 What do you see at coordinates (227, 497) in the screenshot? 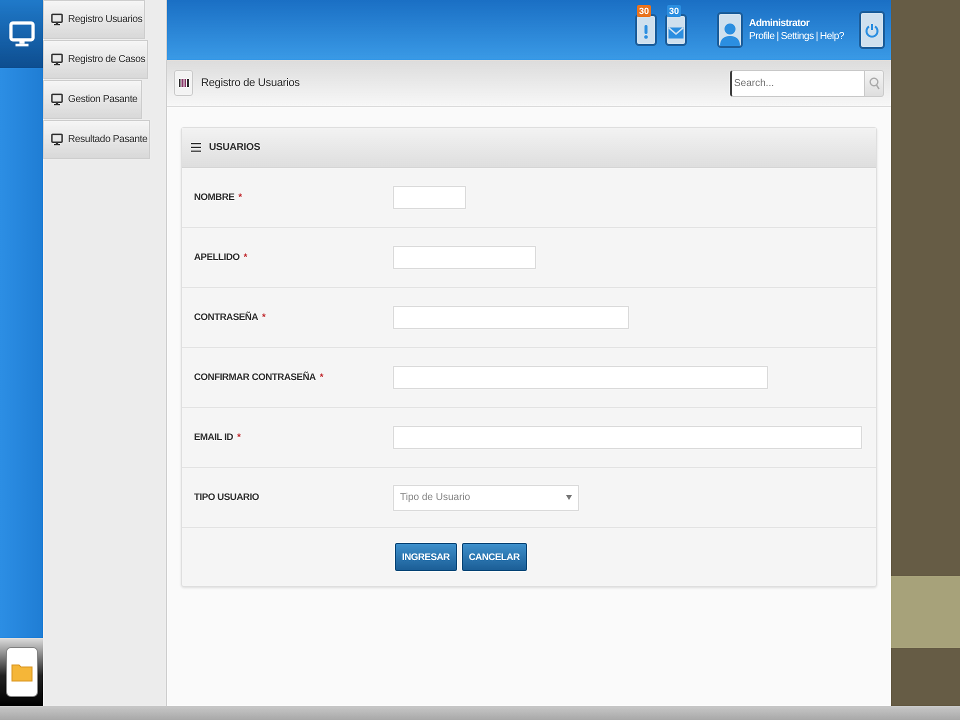
I see `field-label: TIPO USUARIO` at bounding box center [227, 497].